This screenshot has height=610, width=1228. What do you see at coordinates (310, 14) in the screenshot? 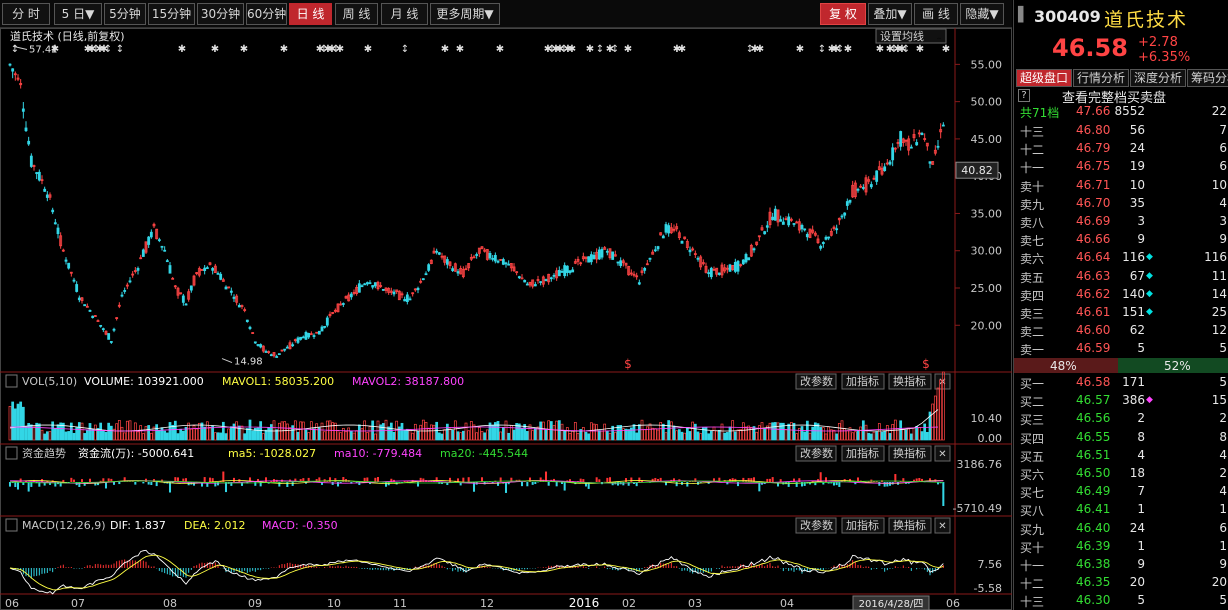
I see `left-button-6: 日 线` at bounding box center [310, 14].